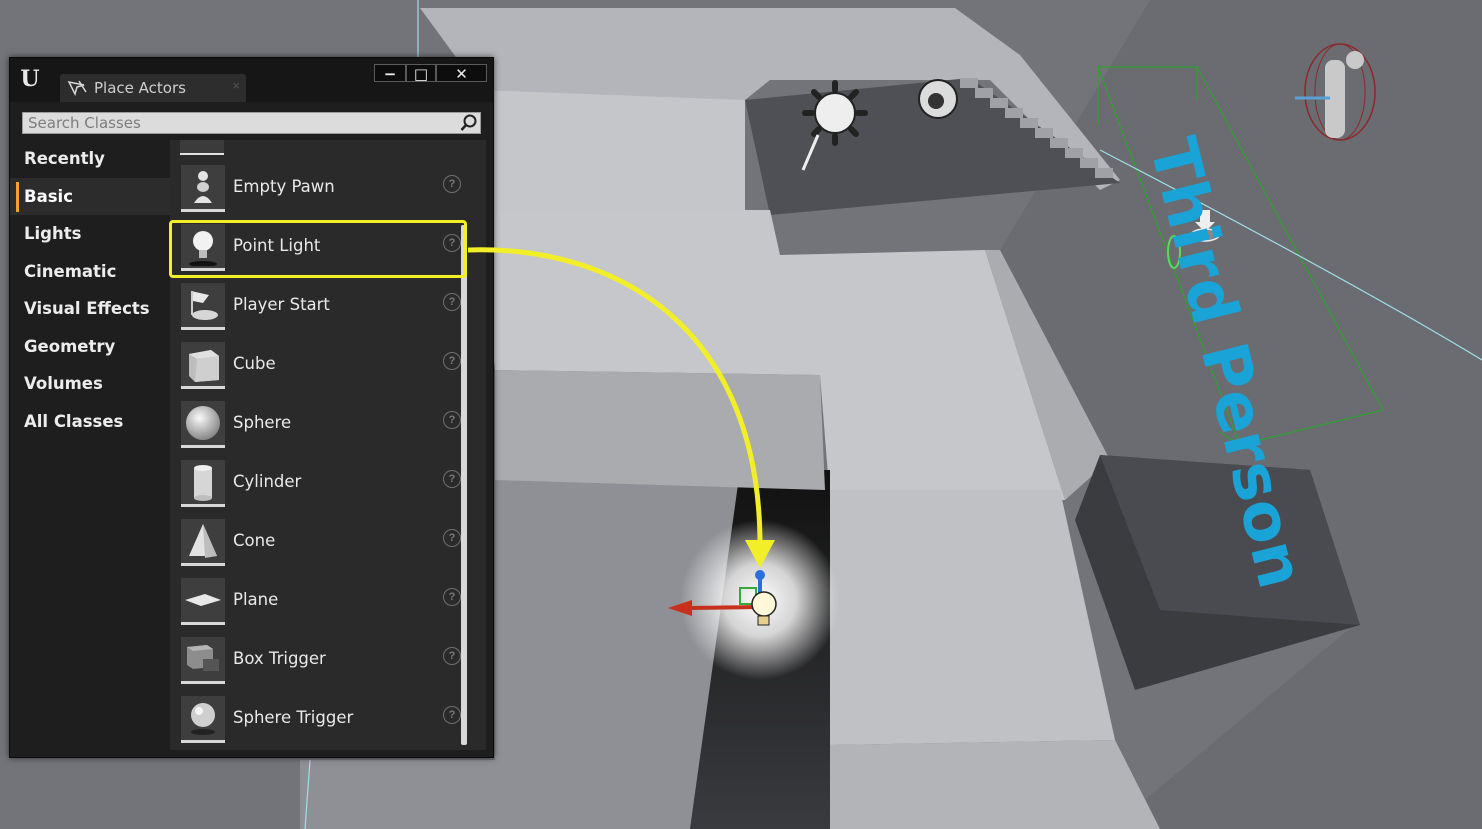 This screenshot has height=829, width=1482. I want to click on search-box, so click(251, 123).